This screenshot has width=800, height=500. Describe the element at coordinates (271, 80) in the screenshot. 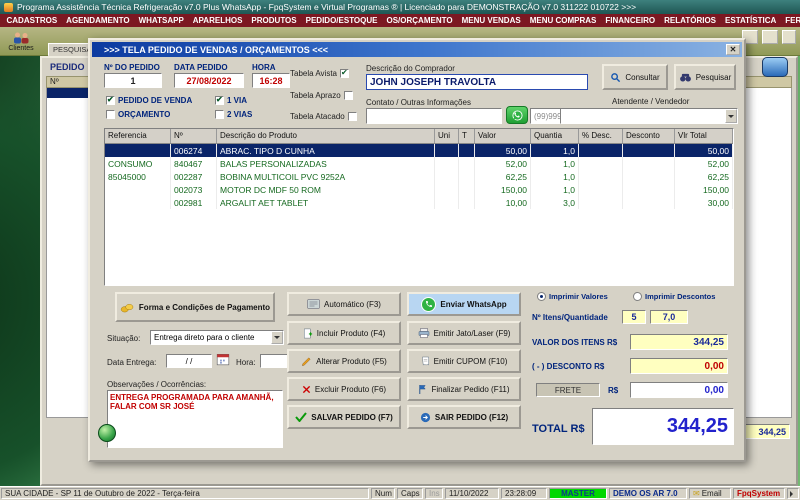

I see `order-time-field: 16:28` at that location.